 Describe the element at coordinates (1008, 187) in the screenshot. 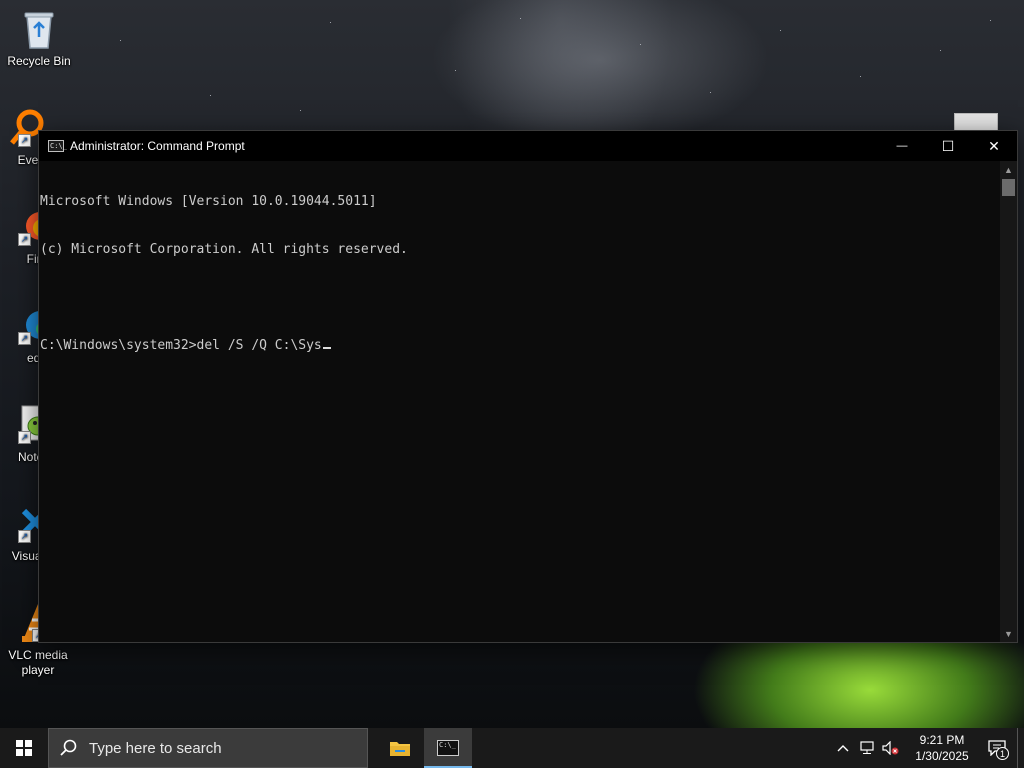

I see `scrollbar-thumb` at that location.